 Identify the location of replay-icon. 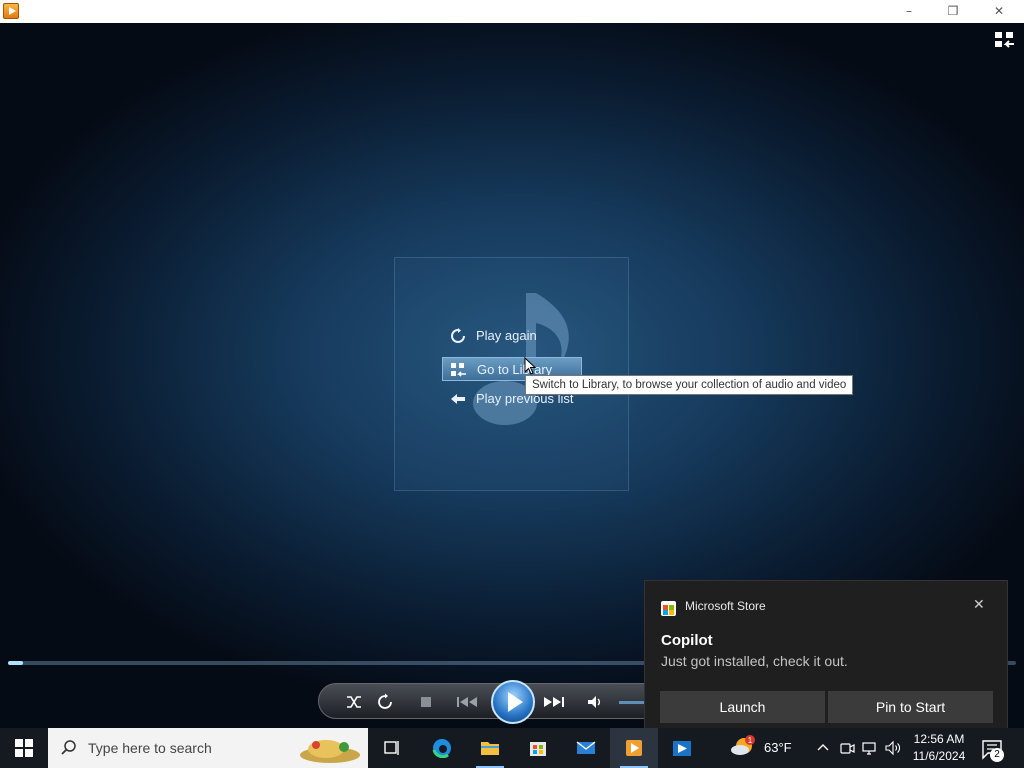
(458, 335).